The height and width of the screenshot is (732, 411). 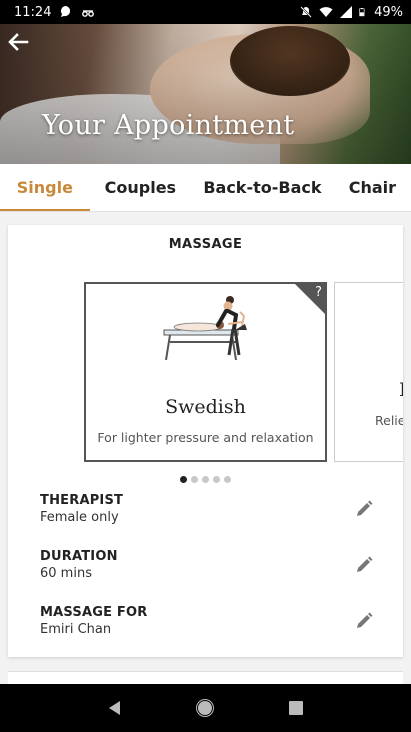 I want to click on section-title-massage: MASSAGE, so click(x=205, y=244).